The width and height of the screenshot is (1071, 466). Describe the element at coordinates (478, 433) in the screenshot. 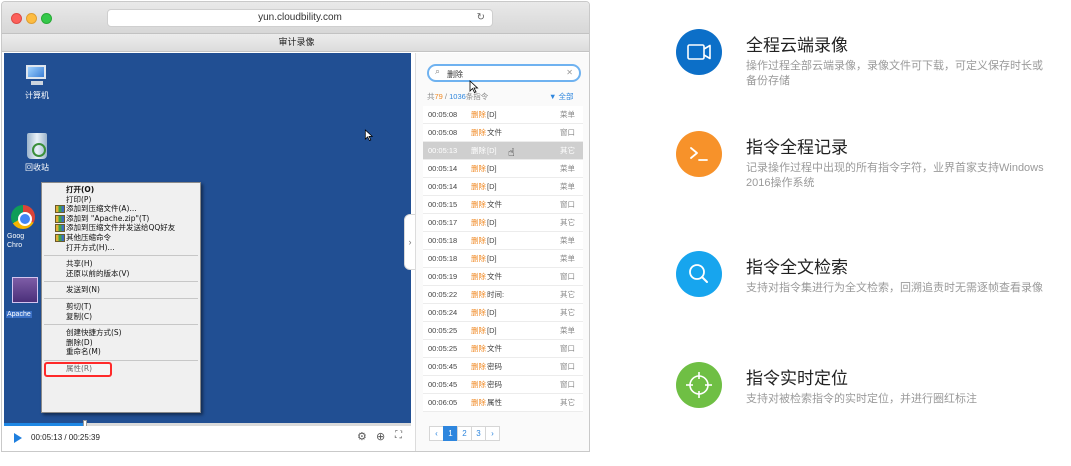

I see `pager-page-button: 3` at that location.